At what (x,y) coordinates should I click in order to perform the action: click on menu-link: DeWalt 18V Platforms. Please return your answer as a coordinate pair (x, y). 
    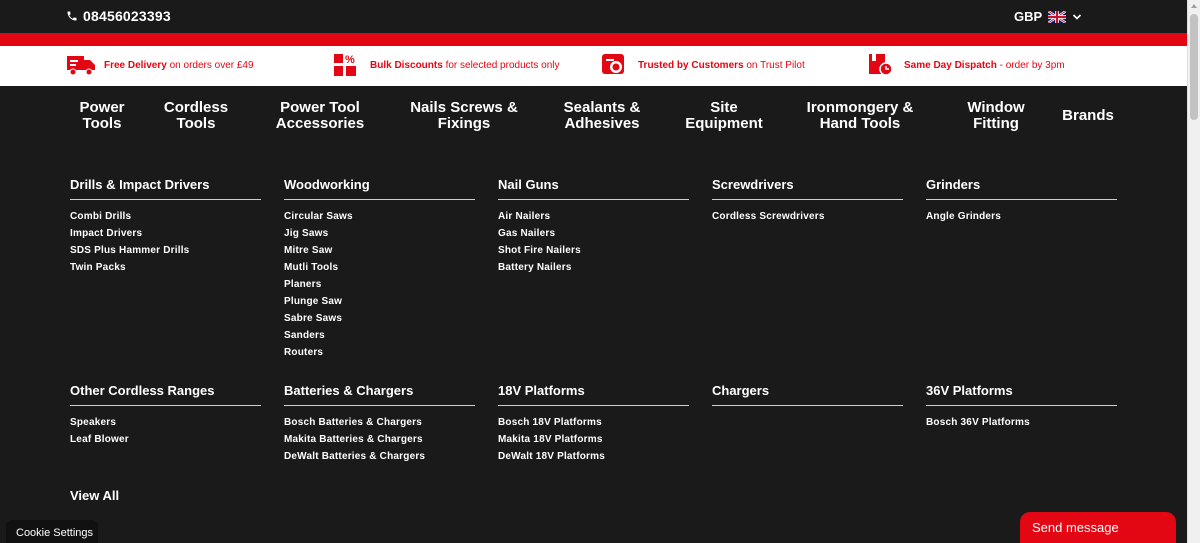
    Looking at the image, I should click on (593, 458).